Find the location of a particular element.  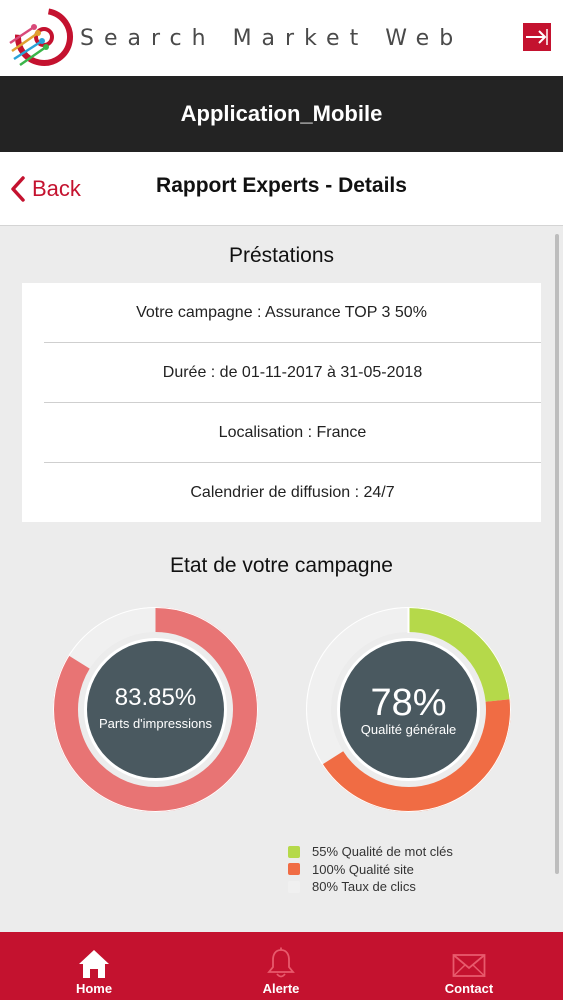

bell-icon is located at coordinates (281, 962).